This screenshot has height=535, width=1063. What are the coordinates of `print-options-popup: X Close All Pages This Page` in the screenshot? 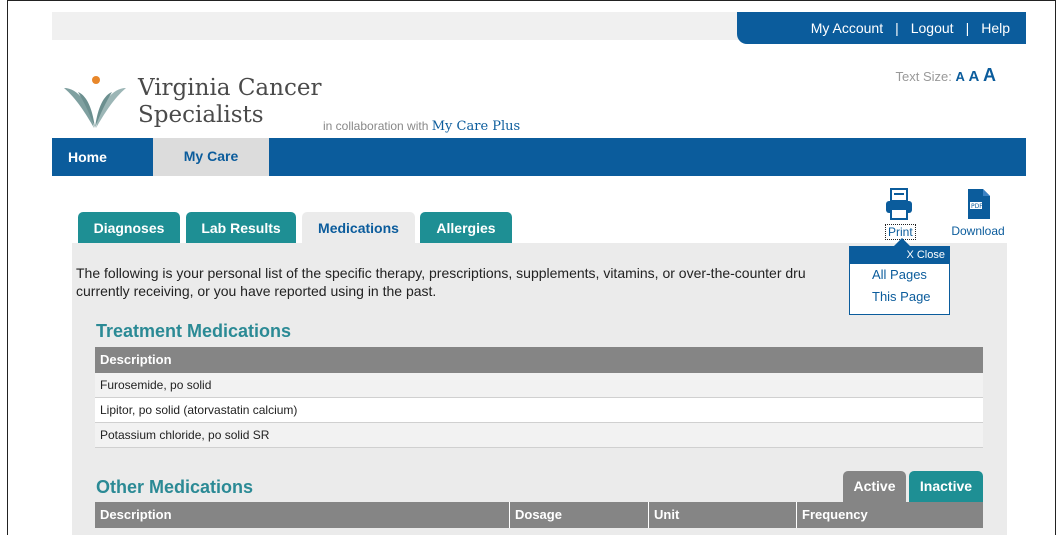 It's located at (899, 280).